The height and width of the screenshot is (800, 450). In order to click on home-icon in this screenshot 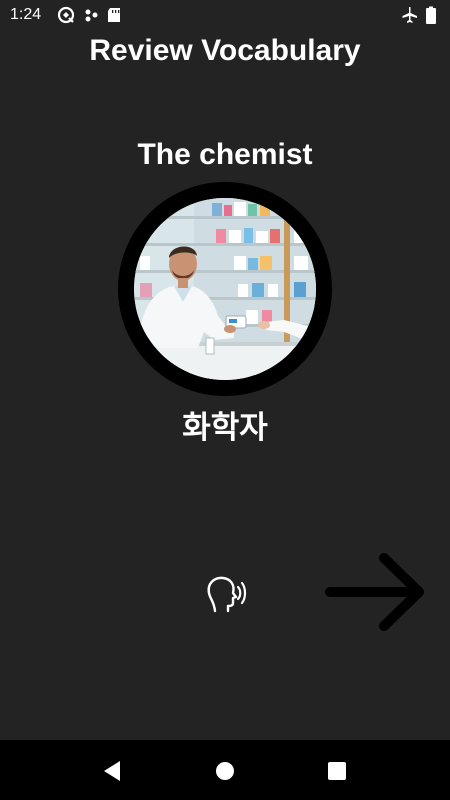, I will do `click(225, 771)`.